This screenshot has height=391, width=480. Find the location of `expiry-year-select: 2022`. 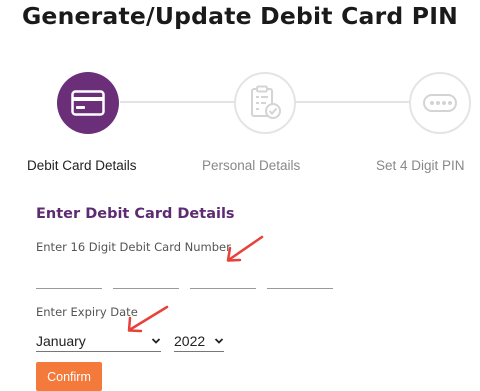

expiry-year-select: 2022 is located at coordinates (199, 341).